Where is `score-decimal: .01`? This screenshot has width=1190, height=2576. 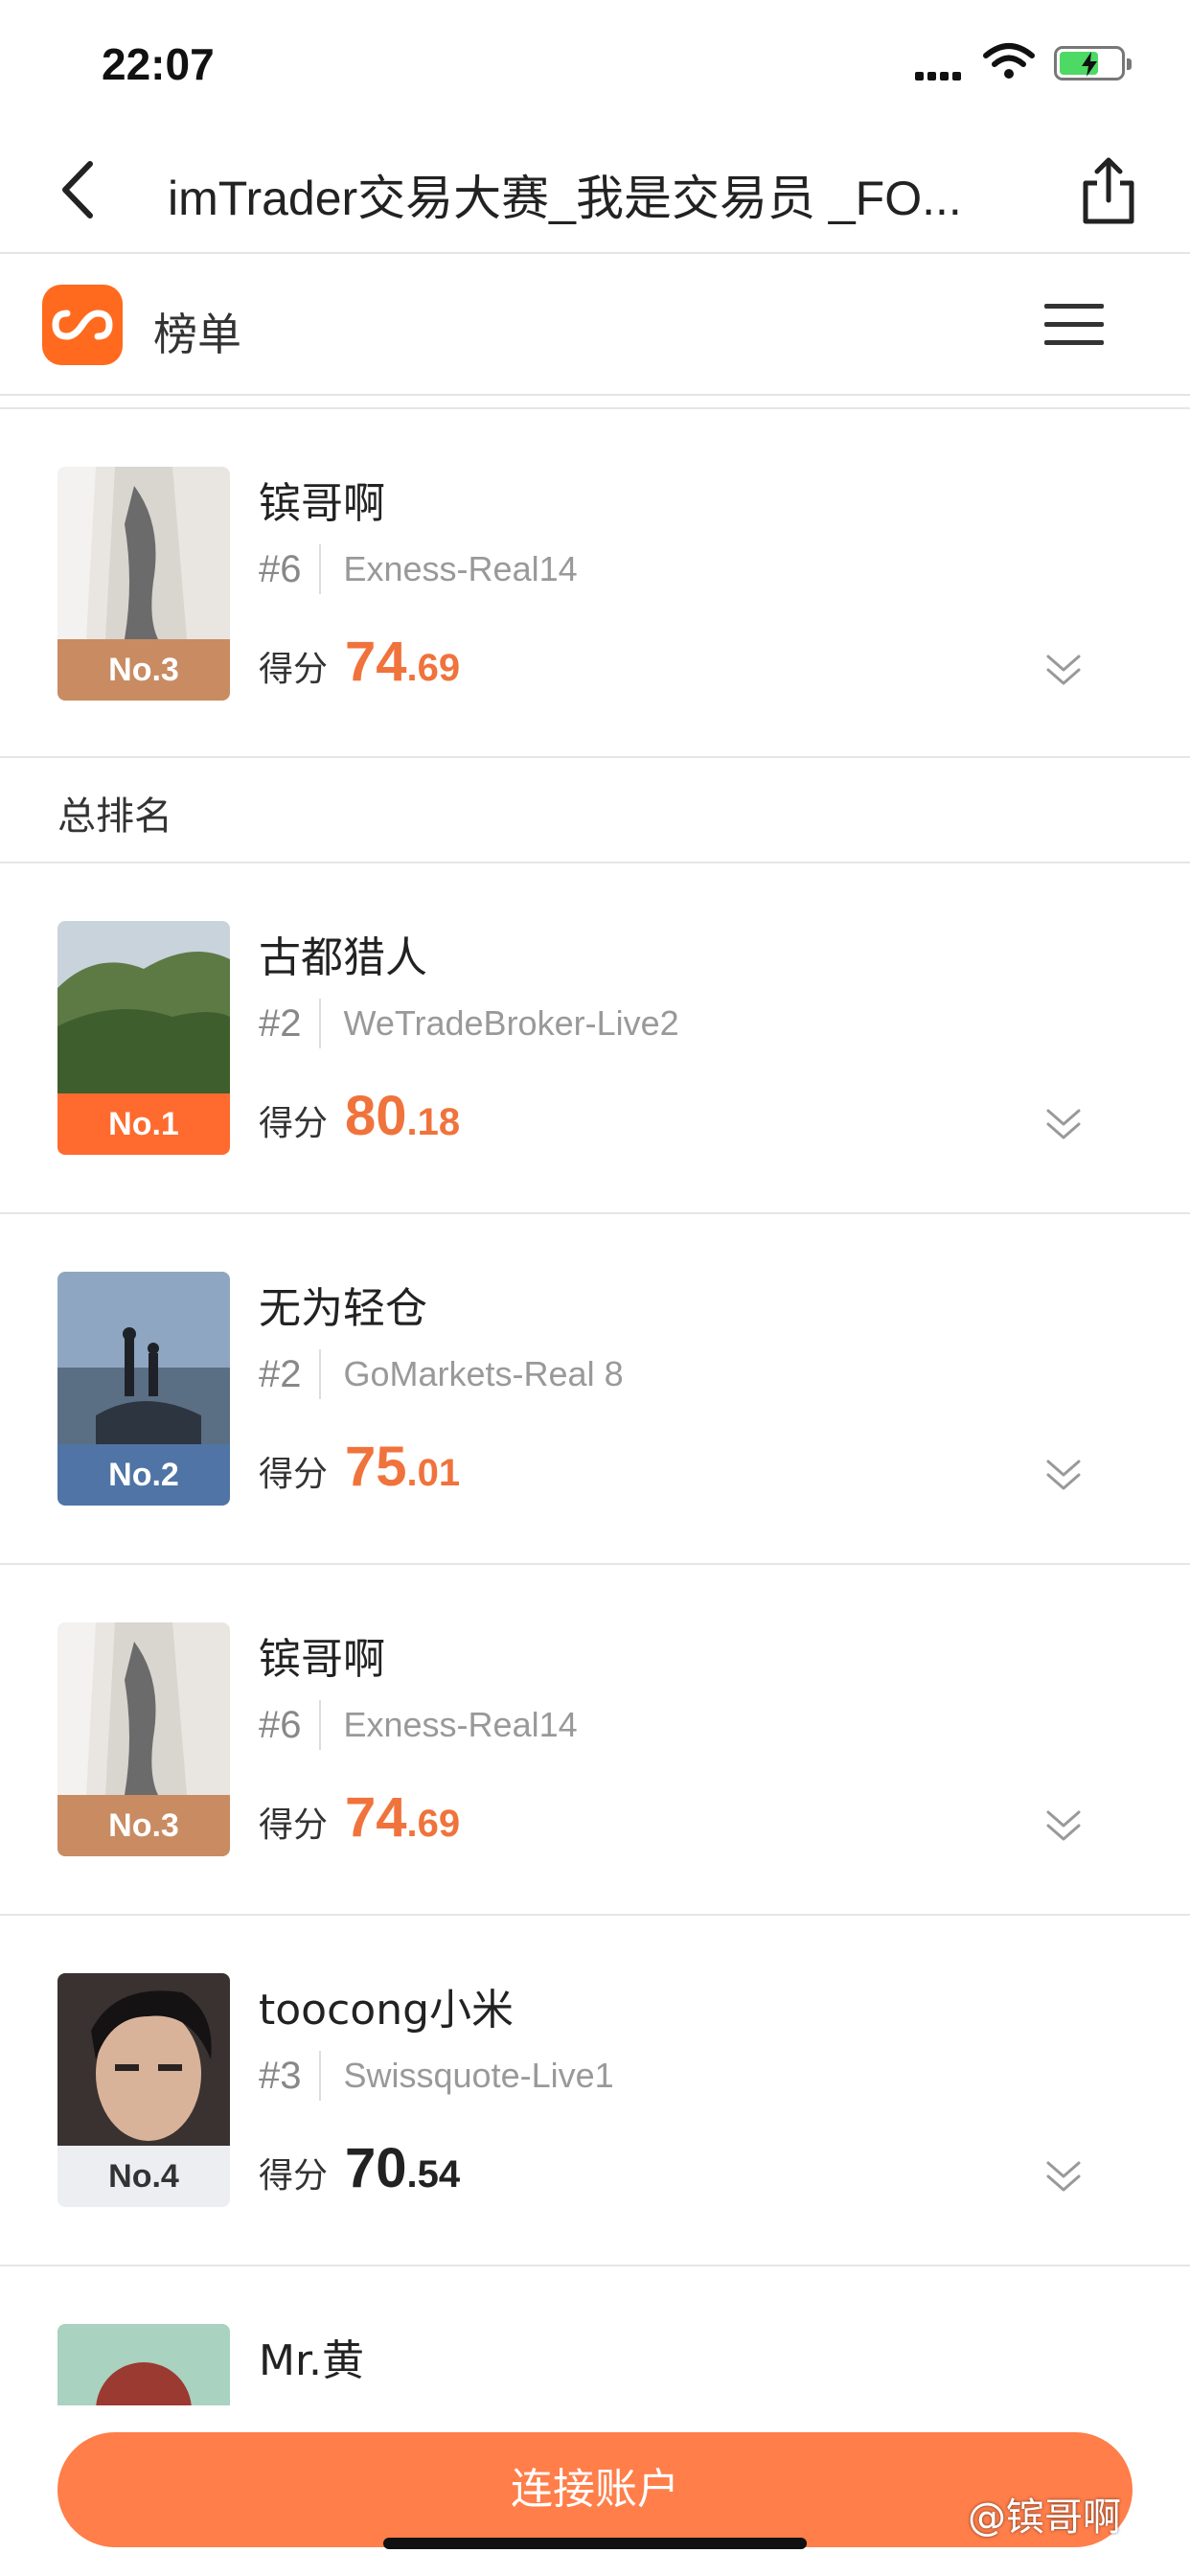 score-decimal: .01 is located at coordinates (434, 1473).